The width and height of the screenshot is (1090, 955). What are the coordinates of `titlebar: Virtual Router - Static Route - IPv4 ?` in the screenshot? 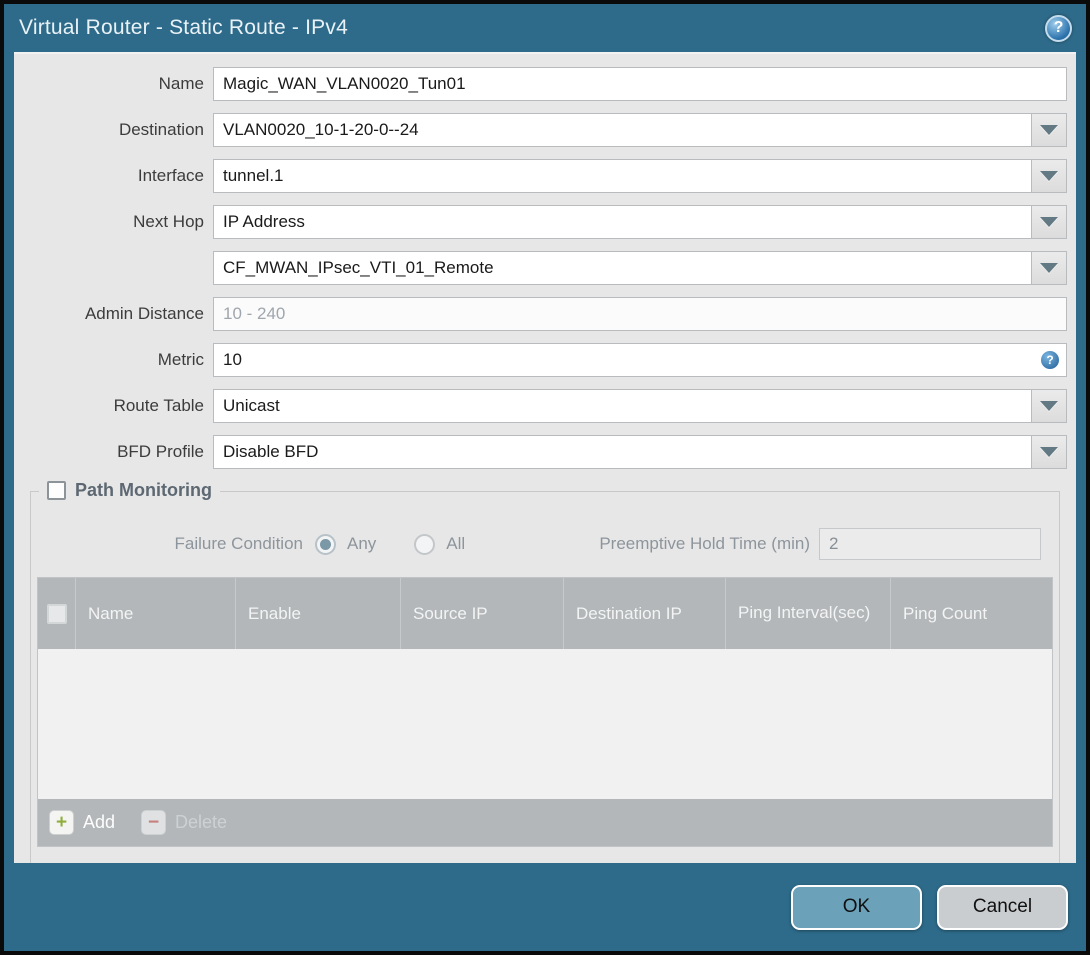 It's located at (545, 28).